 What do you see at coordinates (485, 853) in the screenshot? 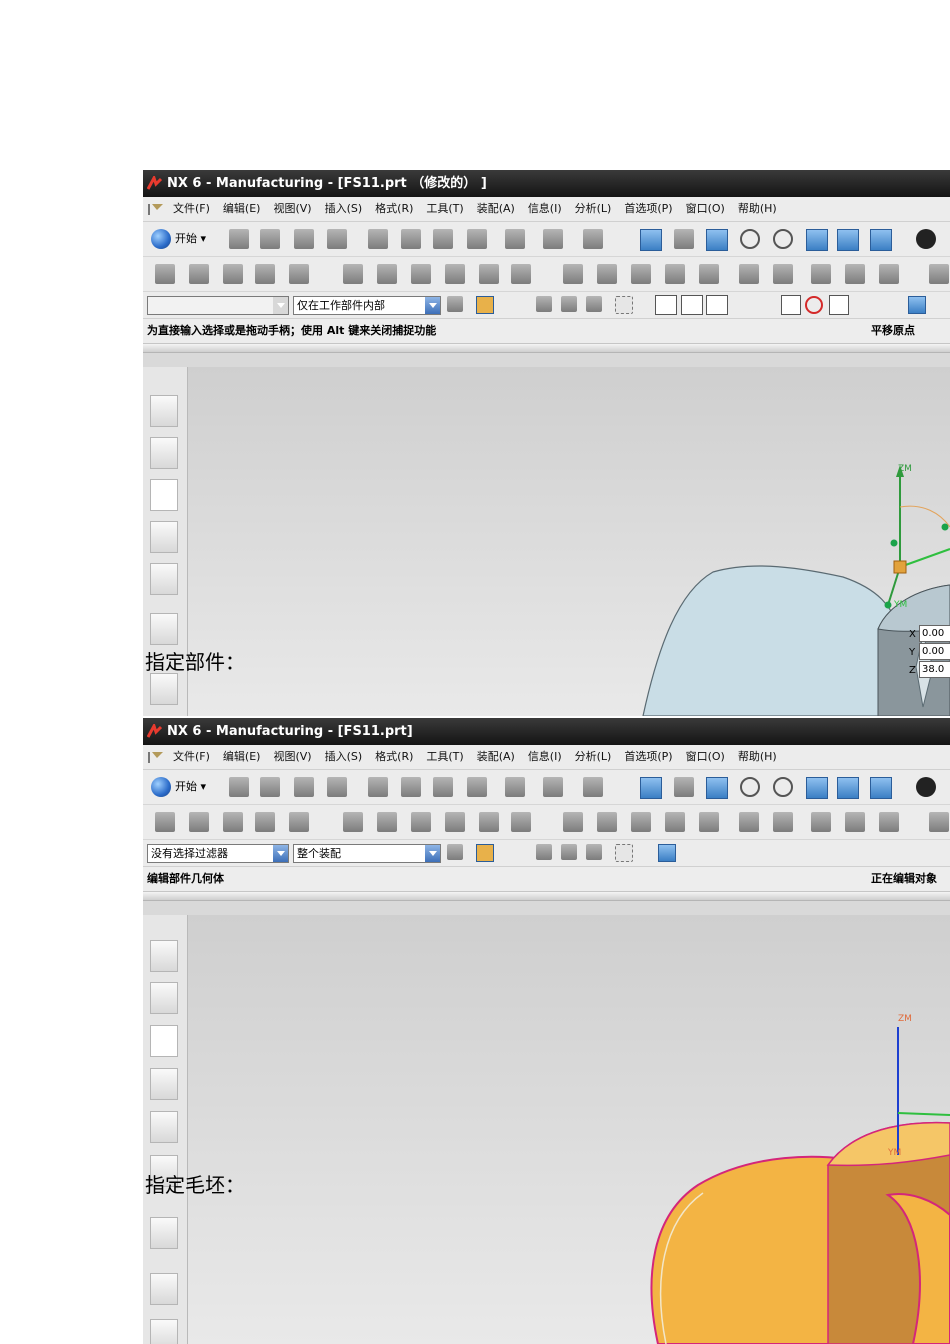
I see `snap-point-icon` at bounding box center [485, 853].